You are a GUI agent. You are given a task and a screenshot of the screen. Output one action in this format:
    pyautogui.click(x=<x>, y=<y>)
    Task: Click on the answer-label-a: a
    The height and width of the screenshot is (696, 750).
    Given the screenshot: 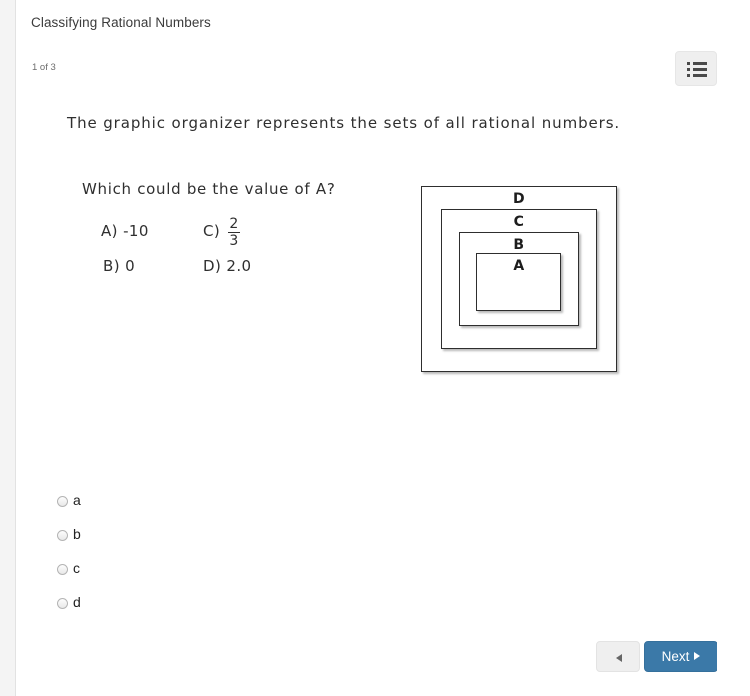 What is the action you would take?
    pyautogui.click(x=77, y=500)
    